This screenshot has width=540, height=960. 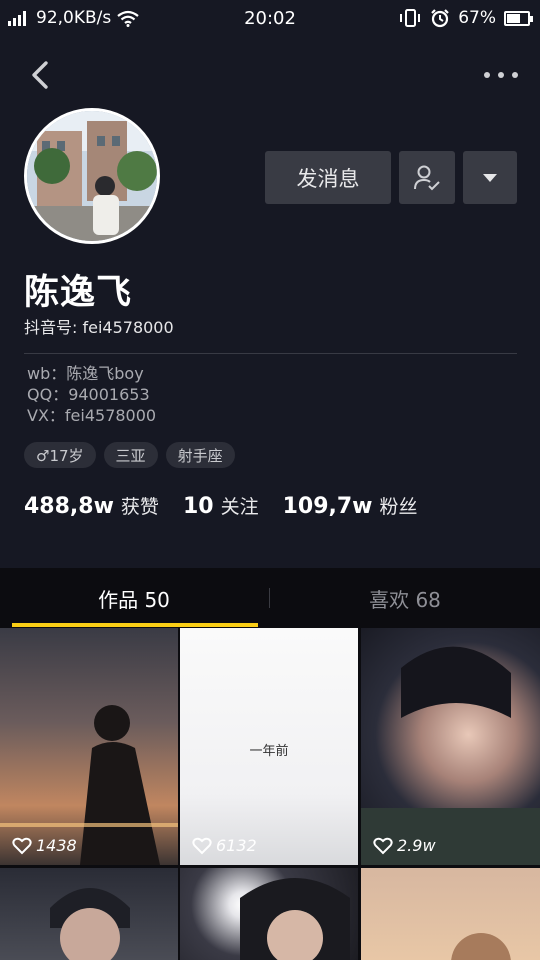 What do you see at coordinates (60, 455) in the screenshot?
I see `tag-age-gender: ♂17岁` at bounding box center [60, 455].